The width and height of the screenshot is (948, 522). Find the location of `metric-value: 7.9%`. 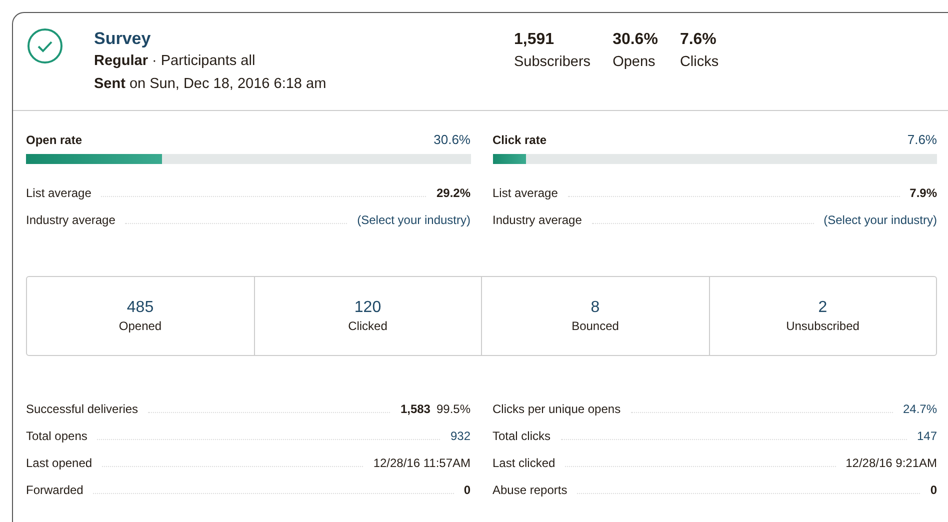

metric-value: 7.9% is located at coordinates (923, 193).